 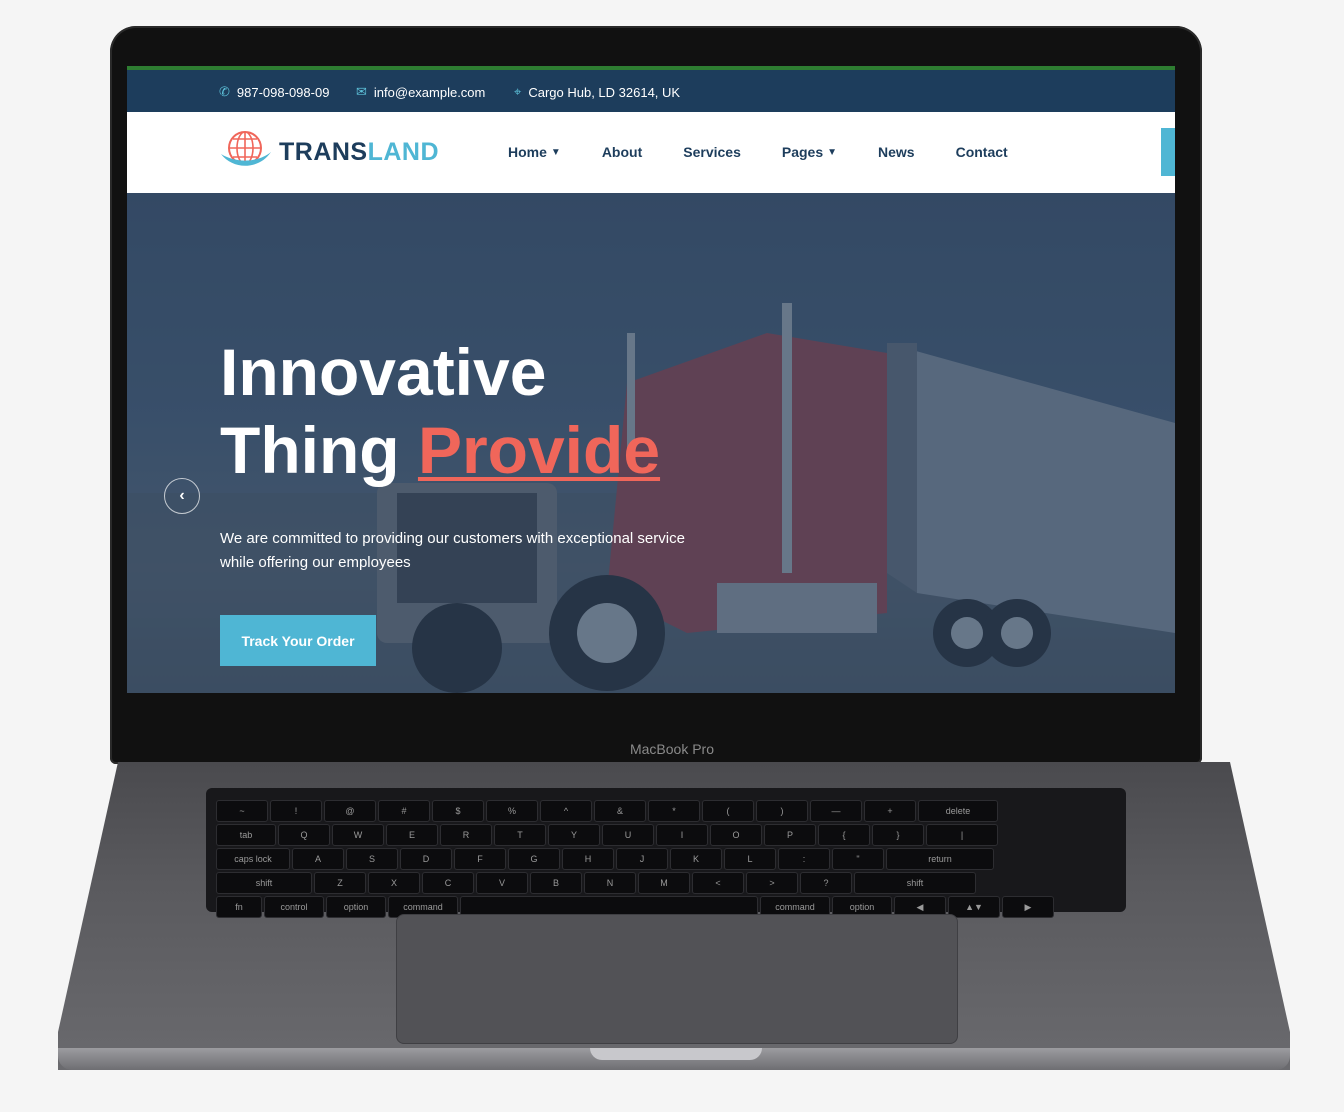 I want to click on keyboard-key: ▶, so click(x=1028, y=907).